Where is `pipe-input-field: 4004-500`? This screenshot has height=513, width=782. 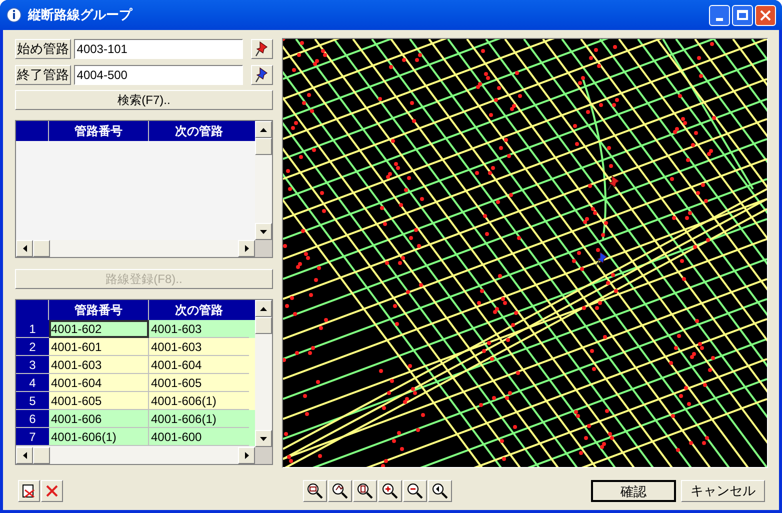
pipe-input-field: 4004-500 is located at coordinates (159, 75).